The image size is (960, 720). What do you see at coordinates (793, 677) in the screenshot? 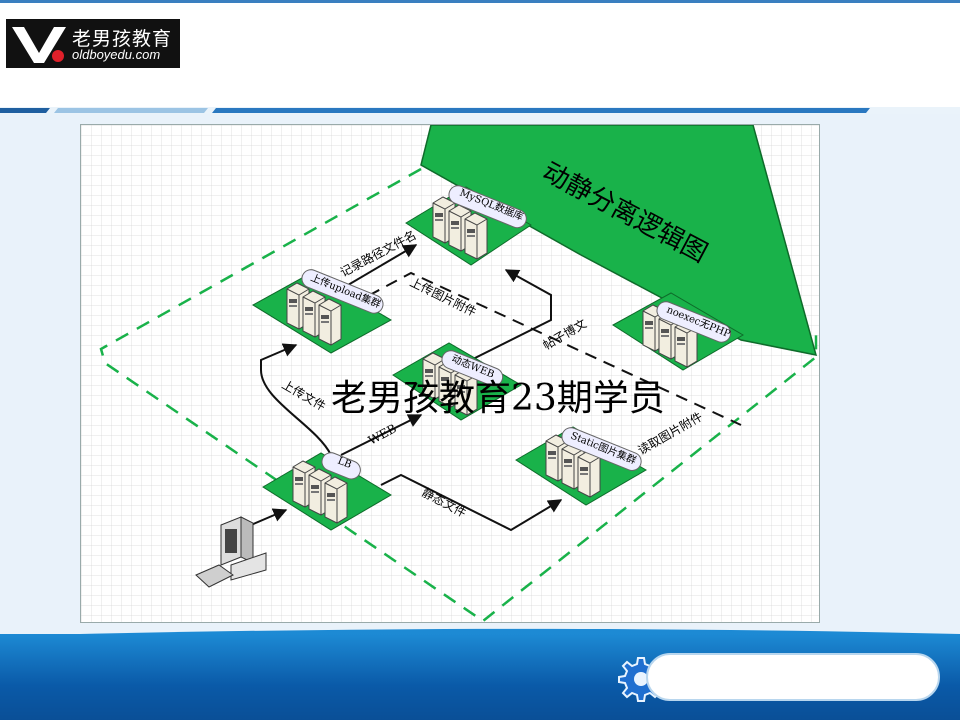
I see `footer-pill` at bounding box center [793, 677].